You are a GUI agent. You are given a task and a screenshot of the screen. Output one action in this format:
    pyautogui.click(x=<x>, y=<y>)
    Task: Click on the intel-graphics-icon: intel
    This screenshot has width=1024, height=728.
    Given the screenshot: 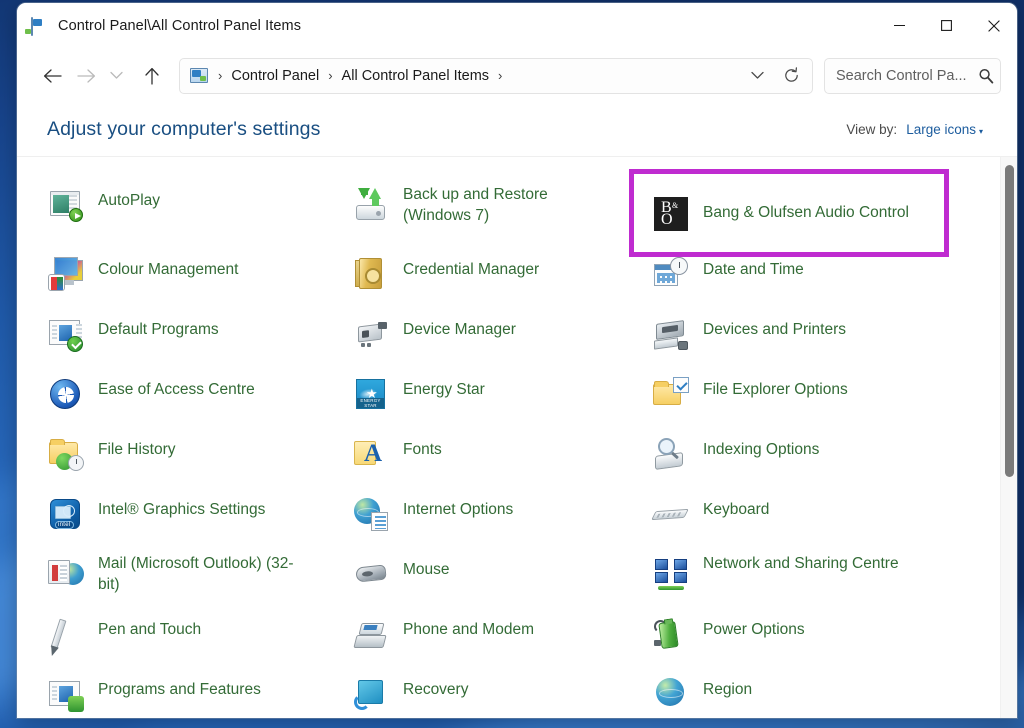 What is the action you would take?
    pyautogui.click(x=66, y=514)
    